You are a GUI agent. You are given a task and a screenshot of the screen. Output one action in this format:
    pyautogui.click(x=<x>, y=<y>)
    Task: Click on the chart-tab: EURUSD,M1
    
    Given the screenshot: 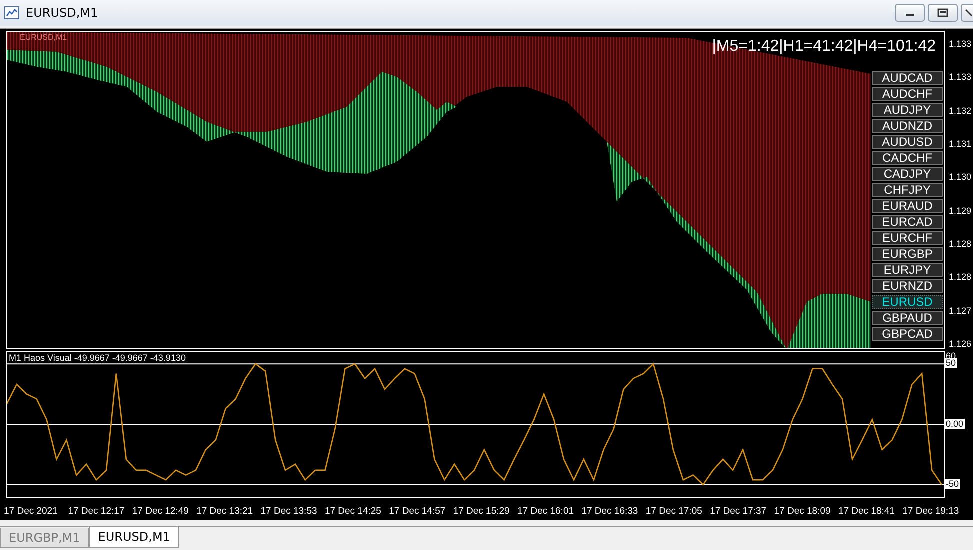 What is the action you would take?
    pyautogui.click(x=134, y=537)
    